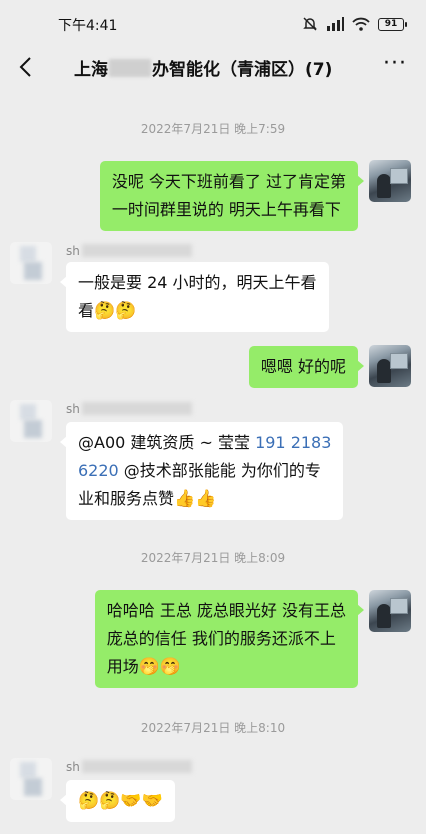 The width and height of the screenshot is (426, 834). I want to click on message-text: 用场🤭🤭, so click(226, 667).